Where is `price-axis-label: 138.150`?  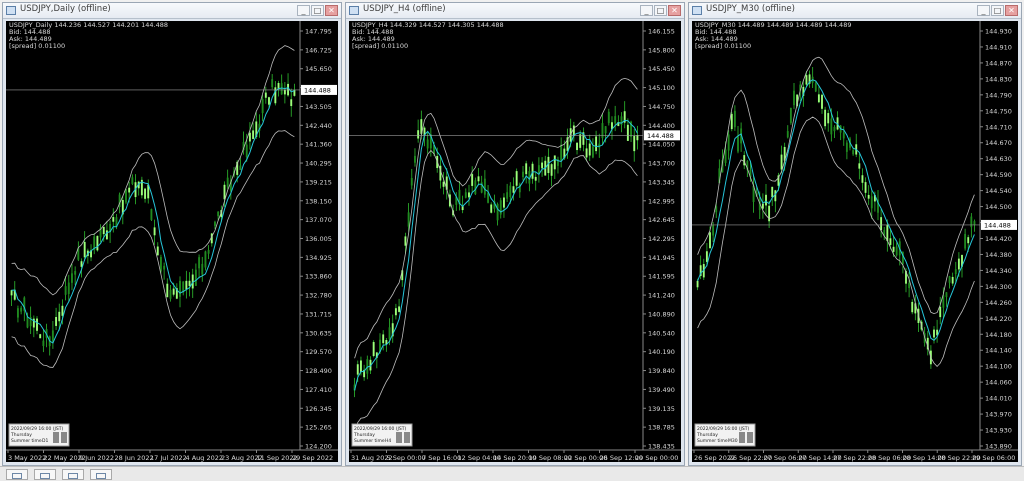
price-axis-label: 138.150 is located at coordinates (318, 201).